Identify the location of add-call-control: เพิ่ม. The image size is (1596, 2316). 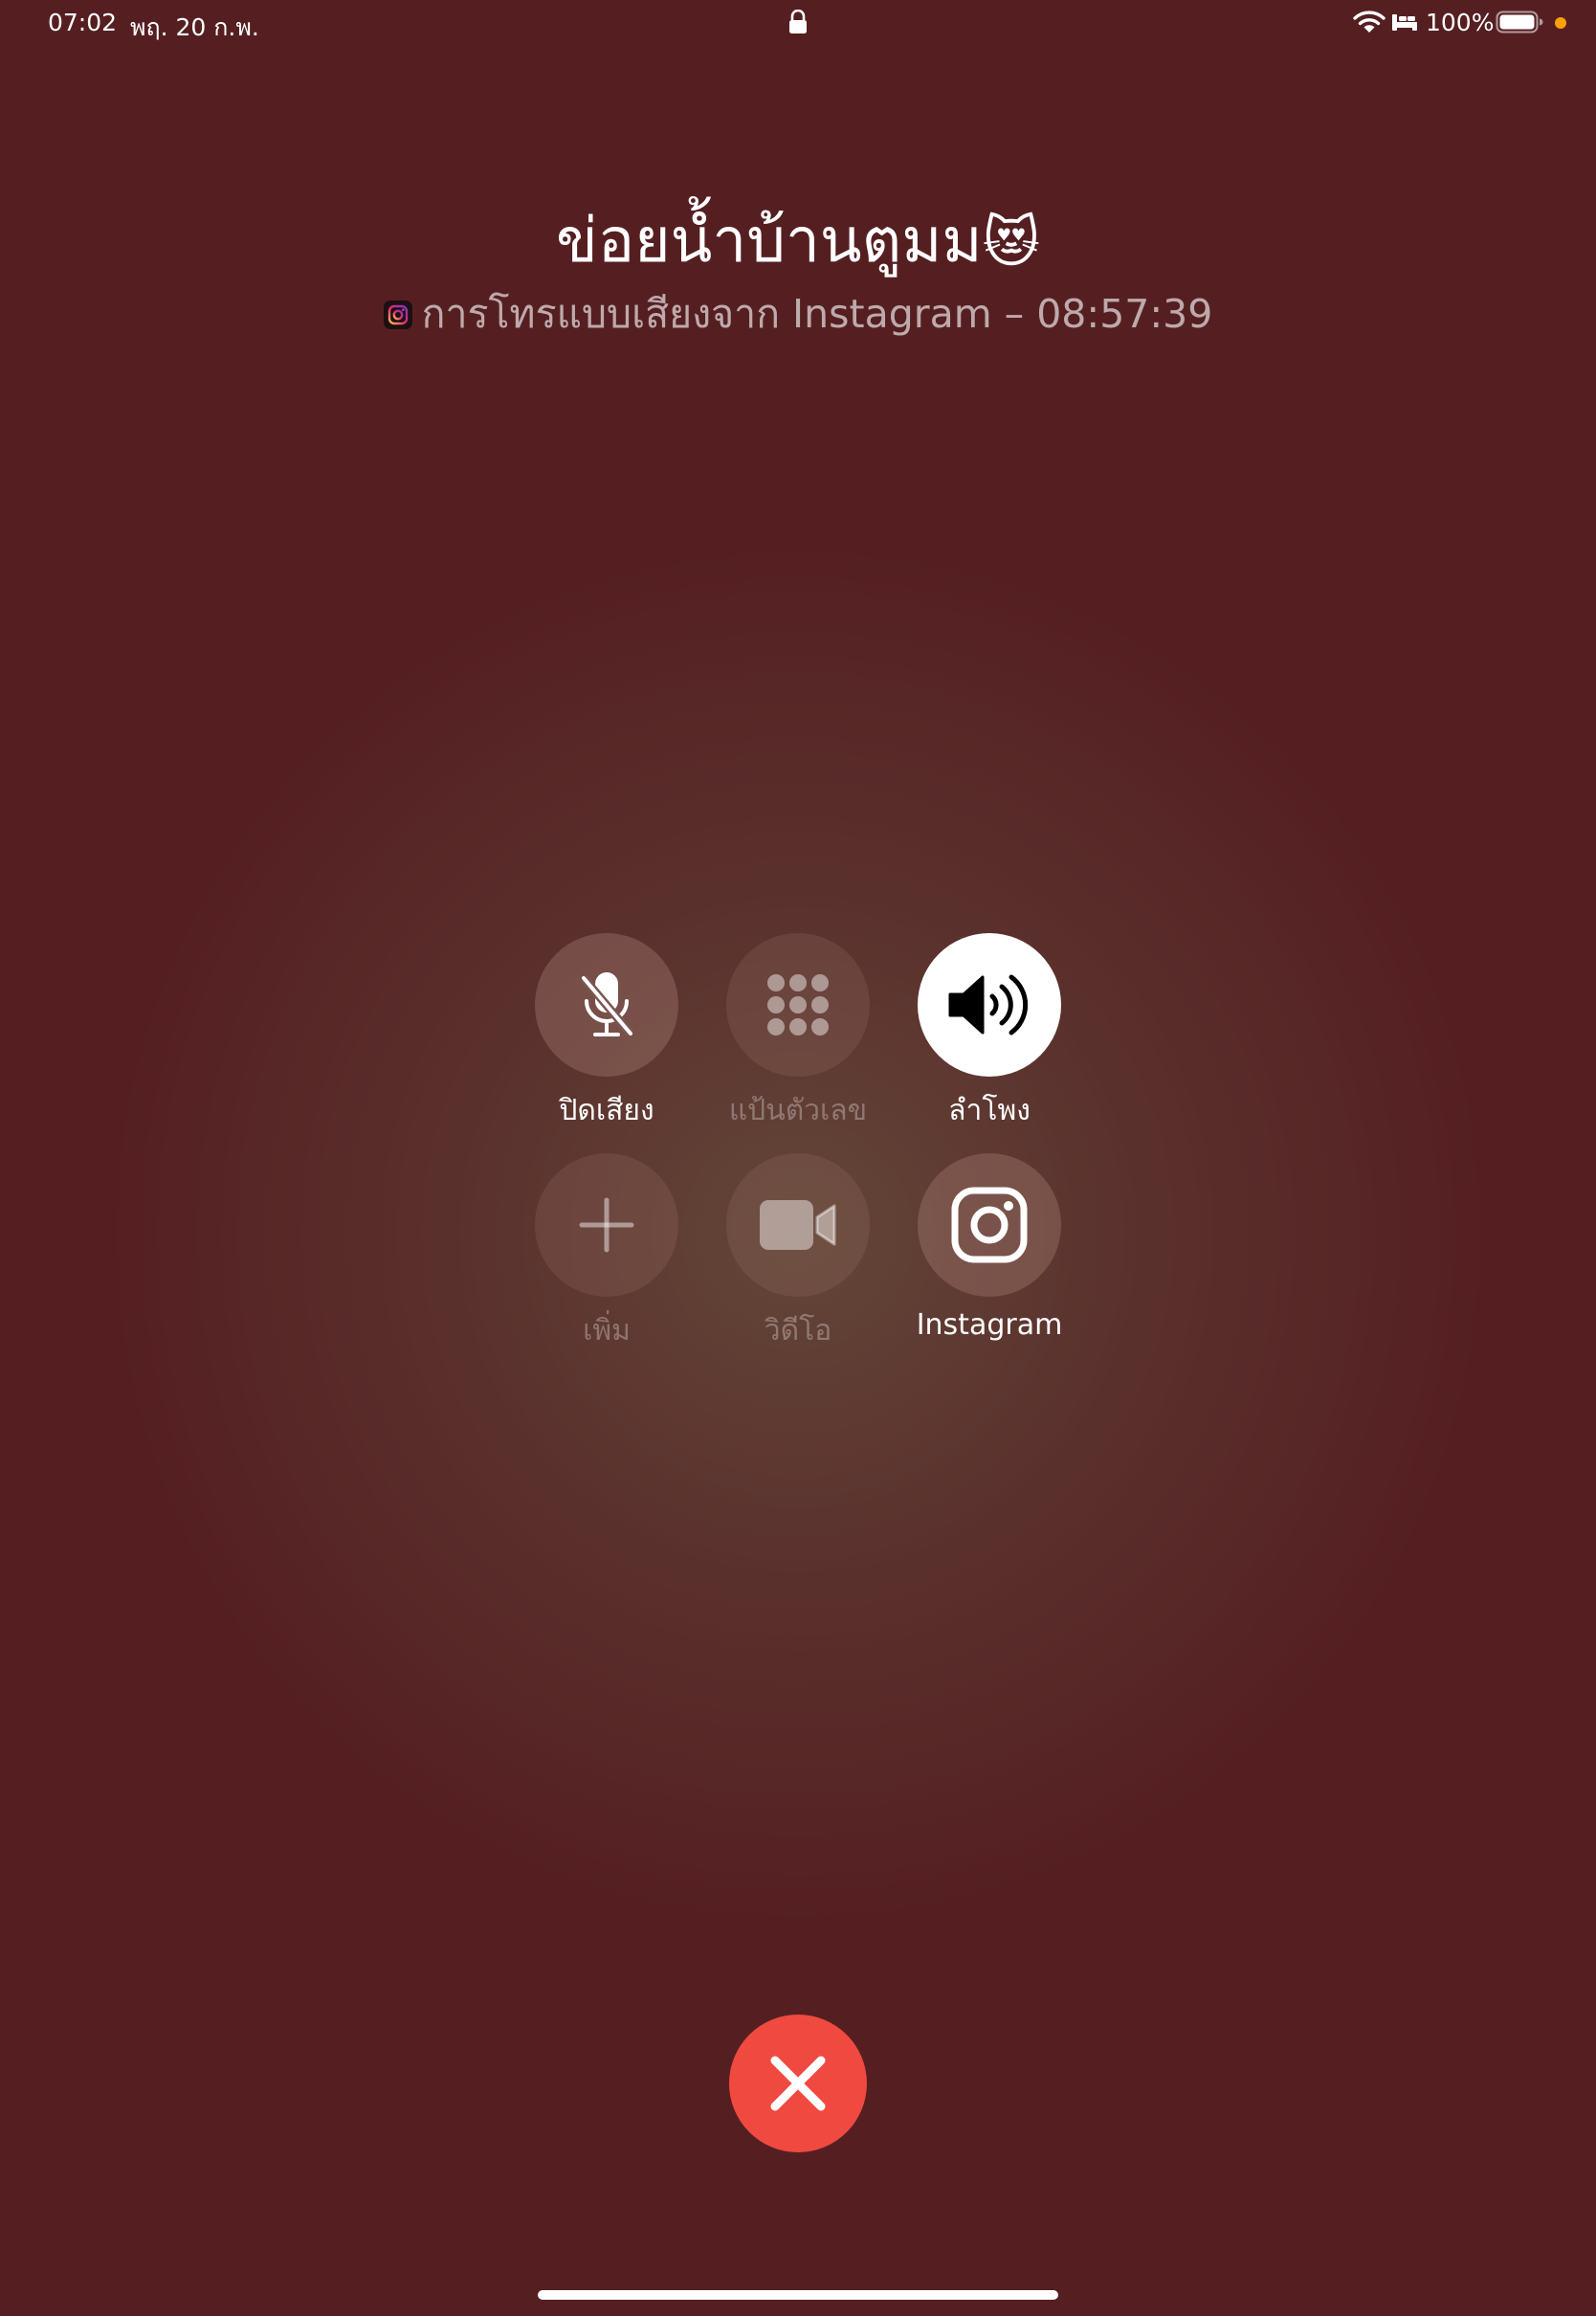
(607, 1253).